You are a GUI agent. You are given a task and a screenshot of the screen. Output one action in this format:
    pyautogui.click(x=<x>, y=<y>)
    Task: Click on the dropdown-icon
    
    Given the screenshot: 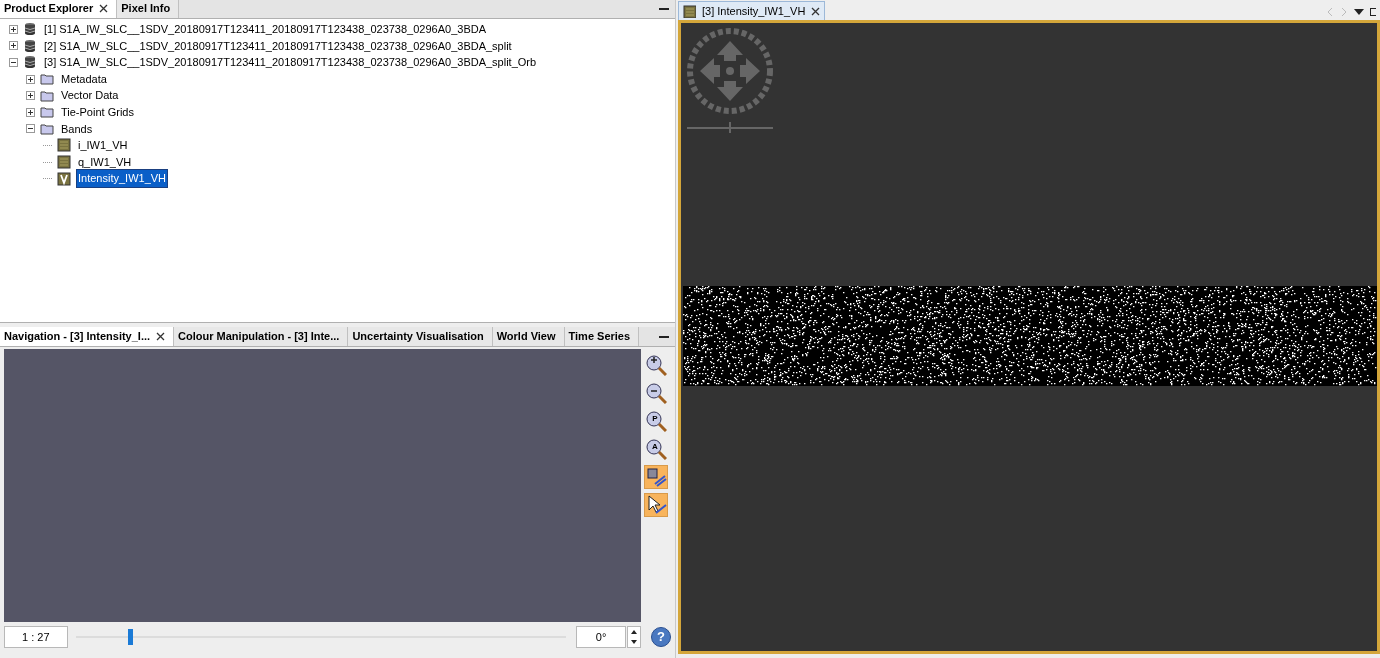 What is the action you would take?
    pyautogui.click(x=1359, y=12)
    